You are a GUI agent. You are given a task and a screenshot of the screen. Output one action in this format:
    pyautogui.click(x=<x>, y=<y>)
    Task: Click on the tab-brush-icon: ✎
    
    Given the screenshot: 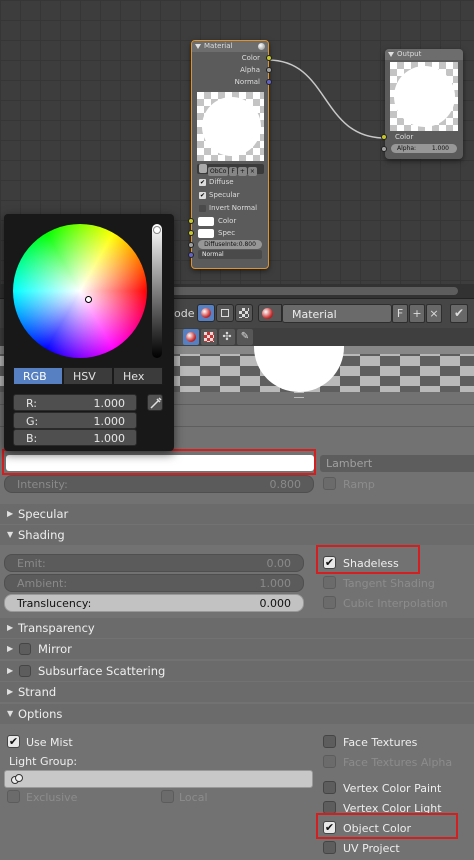 What is the action you would take?
    pyautogui.click(x=245, y=337)
    